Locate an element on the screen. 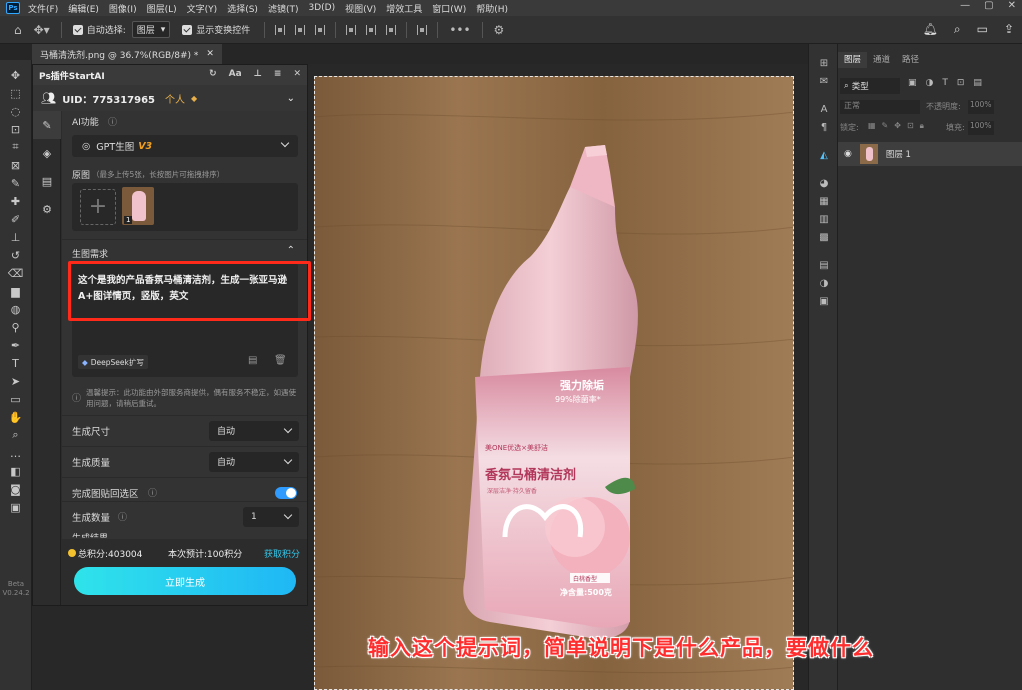 This screenshot has width=1022, height=690. frame-tool-icon: ⊠ is located at coordinates (16, 165).